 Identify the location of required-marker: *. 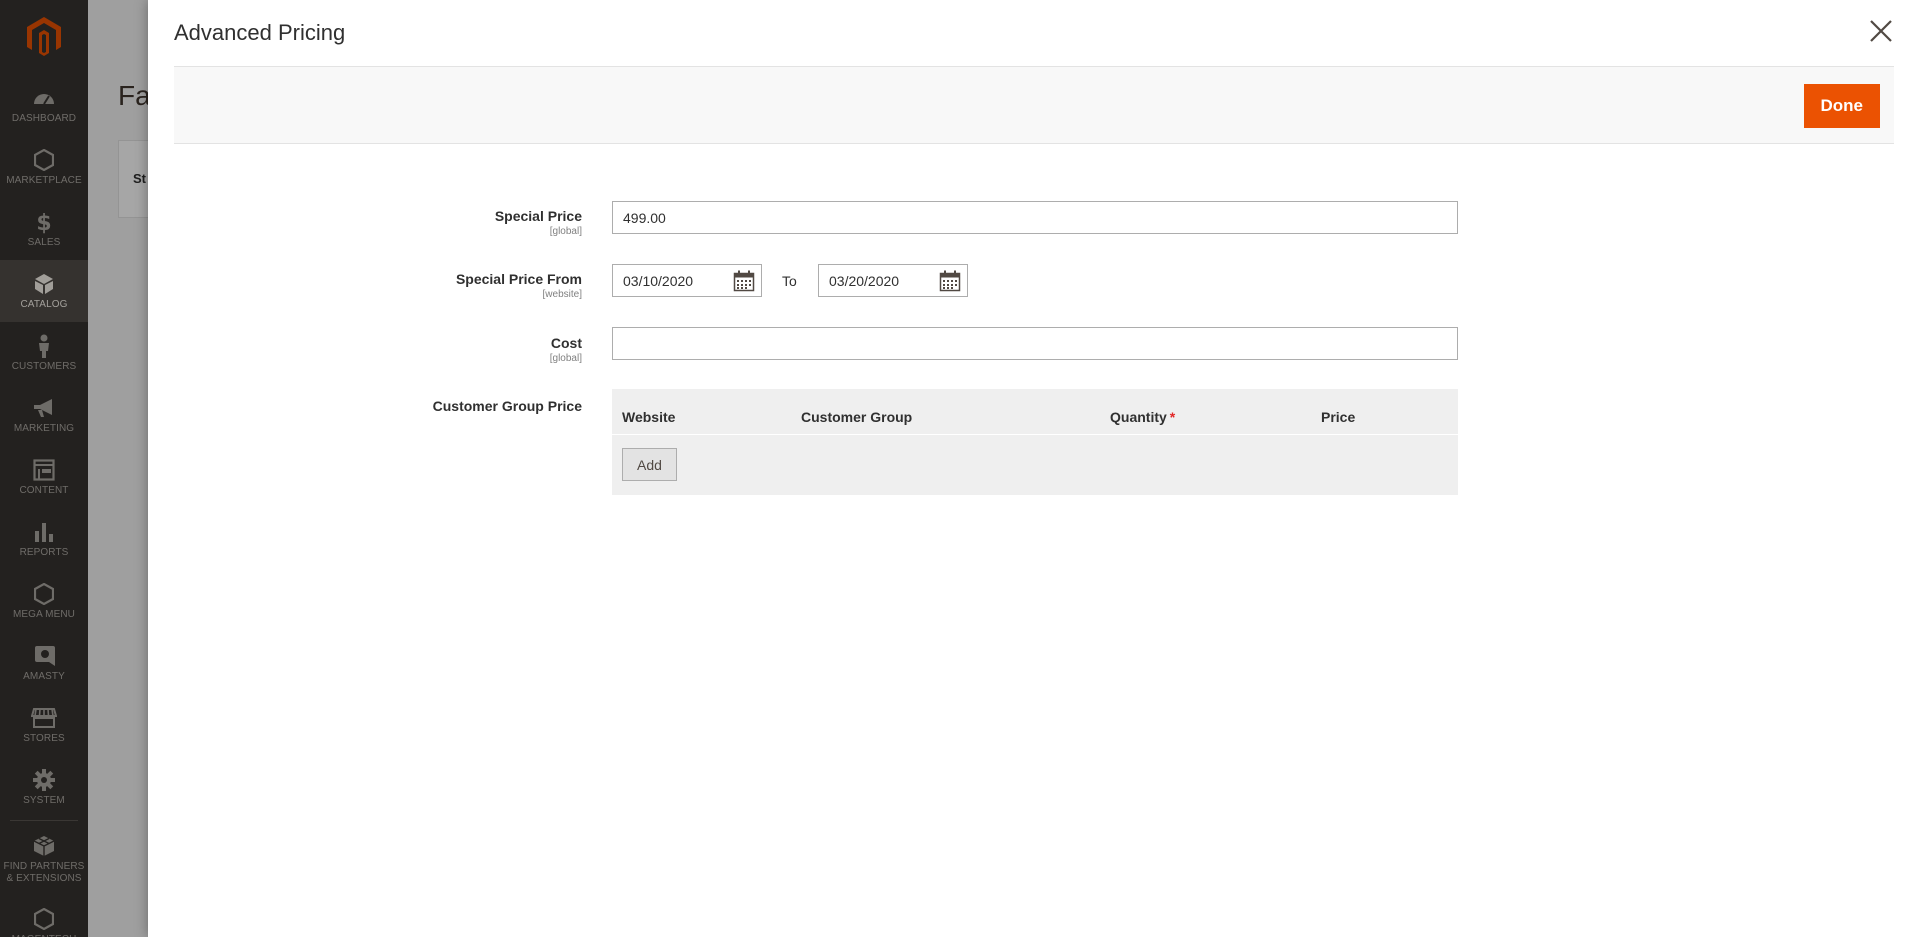
(1172, 417).